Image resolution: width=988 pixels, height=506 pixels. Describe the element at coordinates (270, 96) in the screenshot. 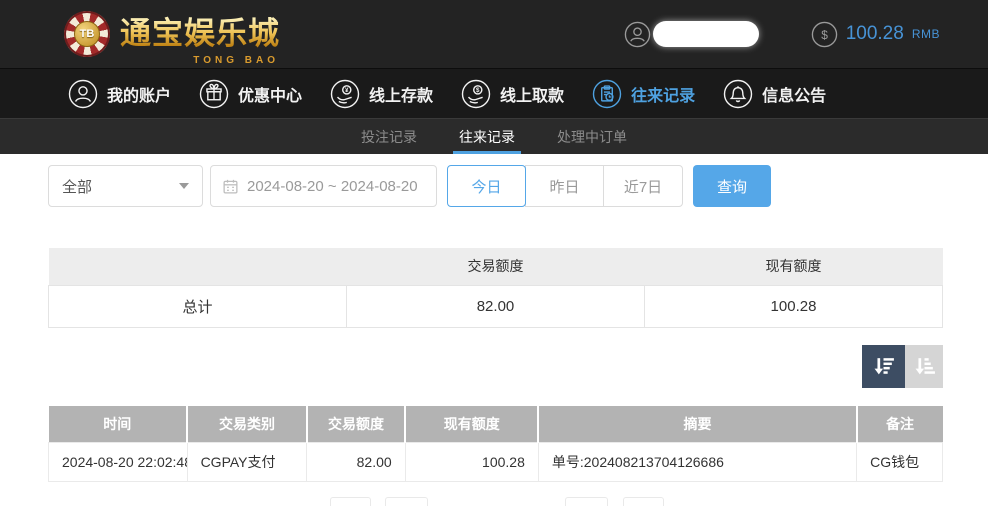

I see `nav-label: 优惠中心` at that location.